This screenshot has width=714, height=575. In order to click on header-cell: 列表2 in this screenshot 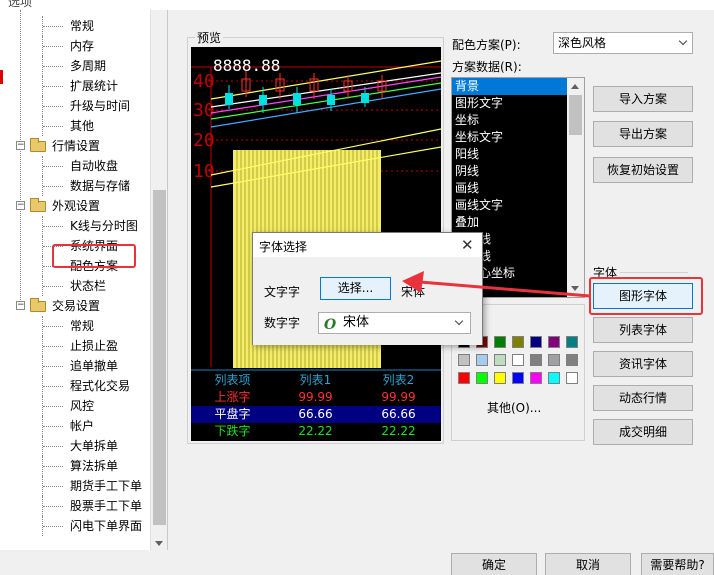, I will do `click(398, 380)`.